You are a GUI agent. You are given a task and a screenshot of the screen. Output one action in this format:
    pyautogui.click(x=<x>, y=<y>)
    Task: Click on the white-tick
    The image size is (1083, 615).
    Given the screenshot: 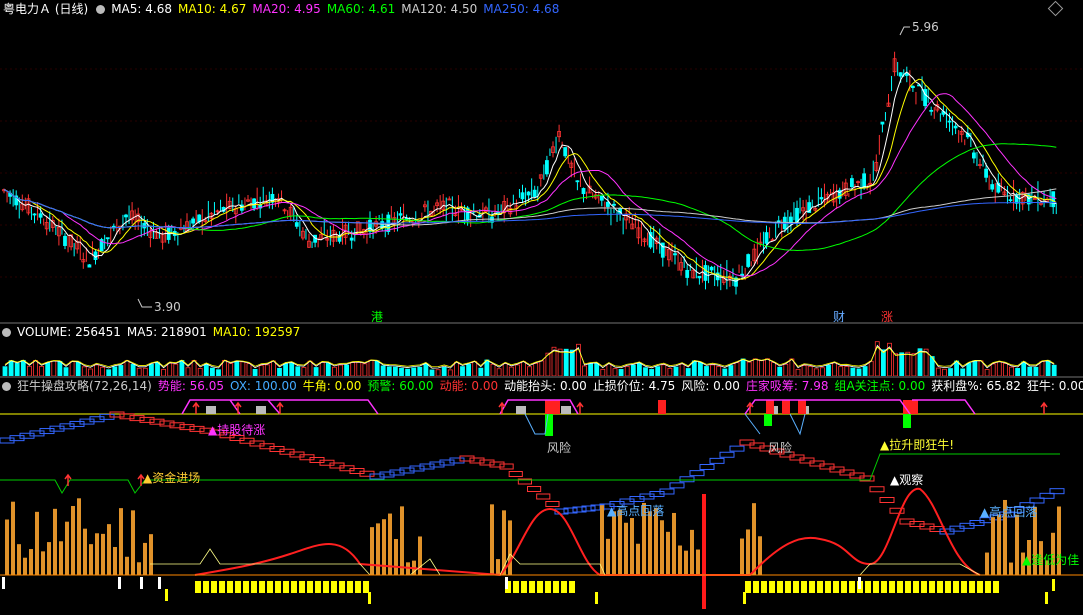 What is the action you would take?
    pyautogui.click(x=141, y=583)
    